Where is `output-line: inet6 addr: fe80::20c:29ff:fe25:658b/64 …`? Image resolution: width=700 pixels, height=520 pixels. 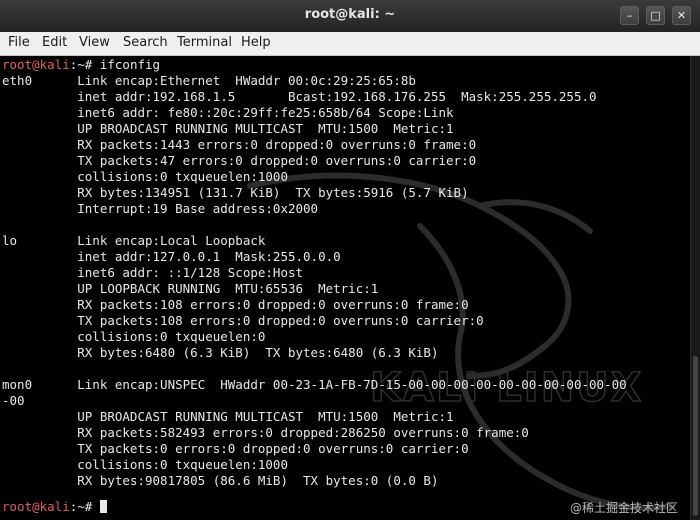
output-line: inet6 addr: fe80::20c:29ff:fe25:658b/64 … is located at coordinates (228, 112).